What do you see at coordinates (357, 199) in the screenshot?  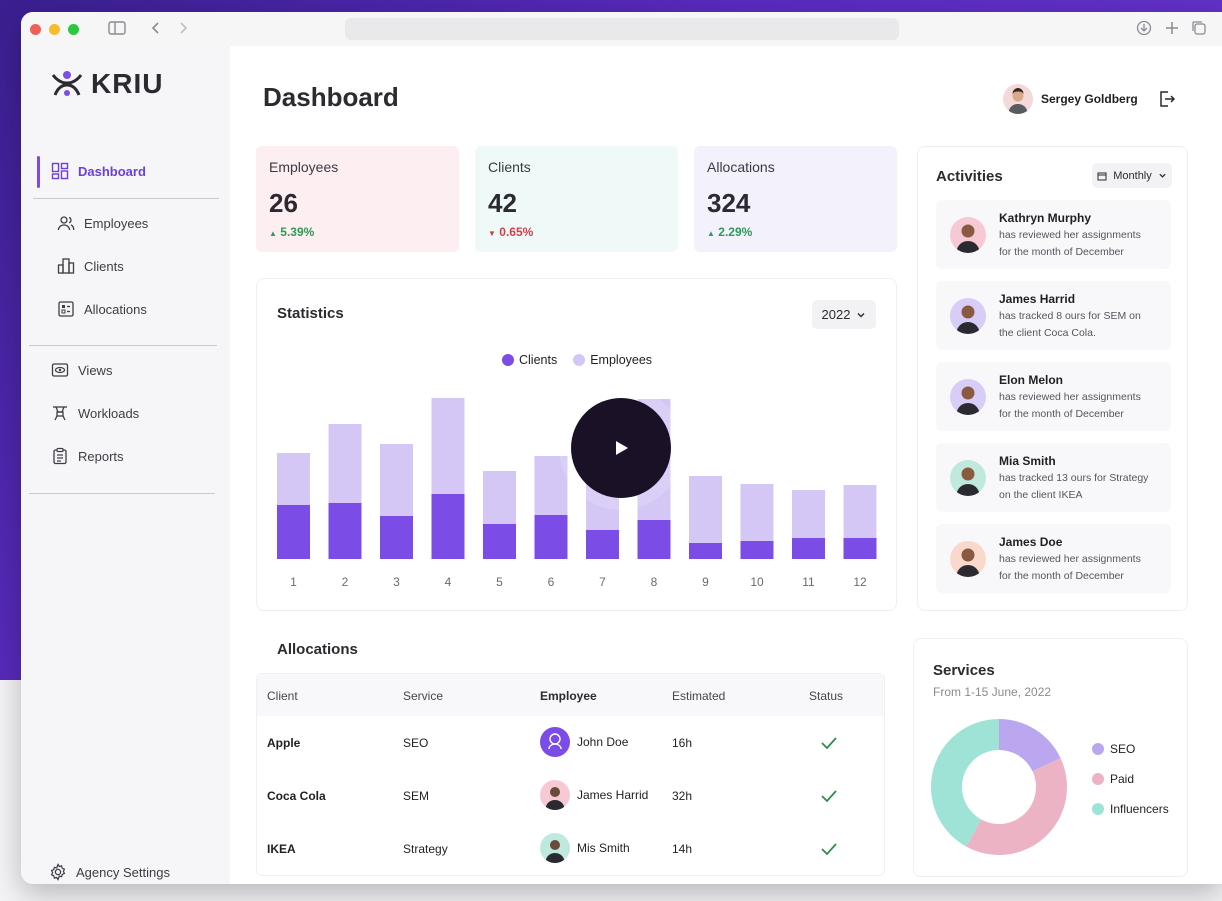 I see `stat-card-employees: Employees 26 ▲ 5.39%` at bounding box center [357, 199].